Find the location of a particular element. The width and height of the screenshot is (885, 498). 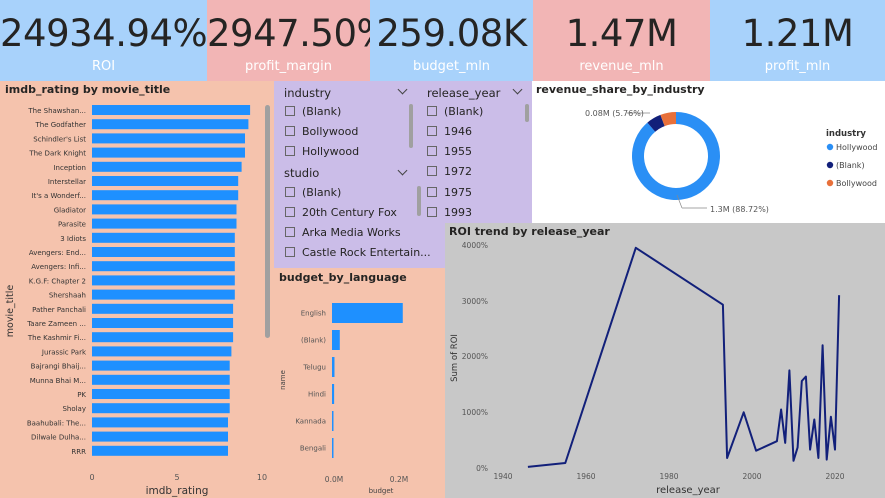

slicer-option: Hollywood is located at coordinates (322, 153).